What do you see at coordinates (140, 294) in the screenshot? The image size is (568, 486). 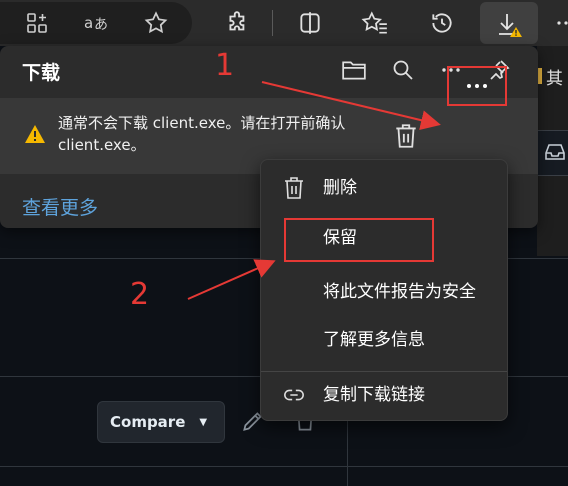 I see `step-number-2: 2` at bounding box center [140, 294].